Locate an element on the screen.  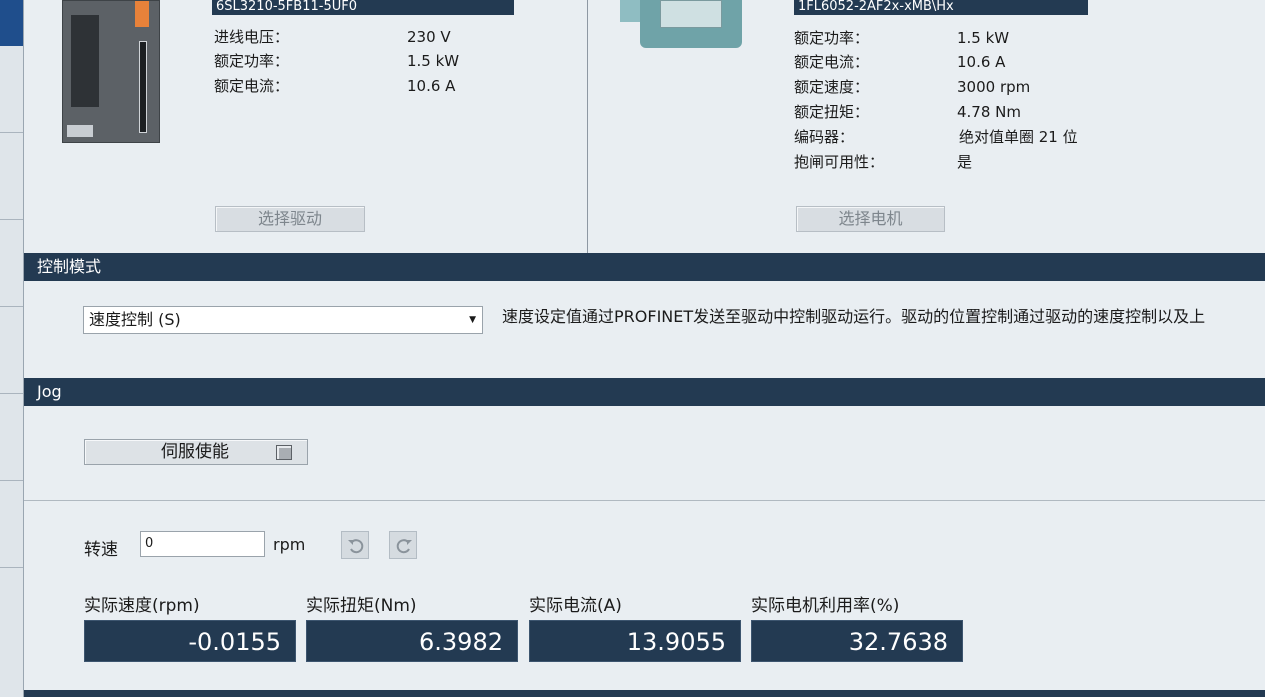
spec-value: 3000 rpm is located at coordinates (994, 87).